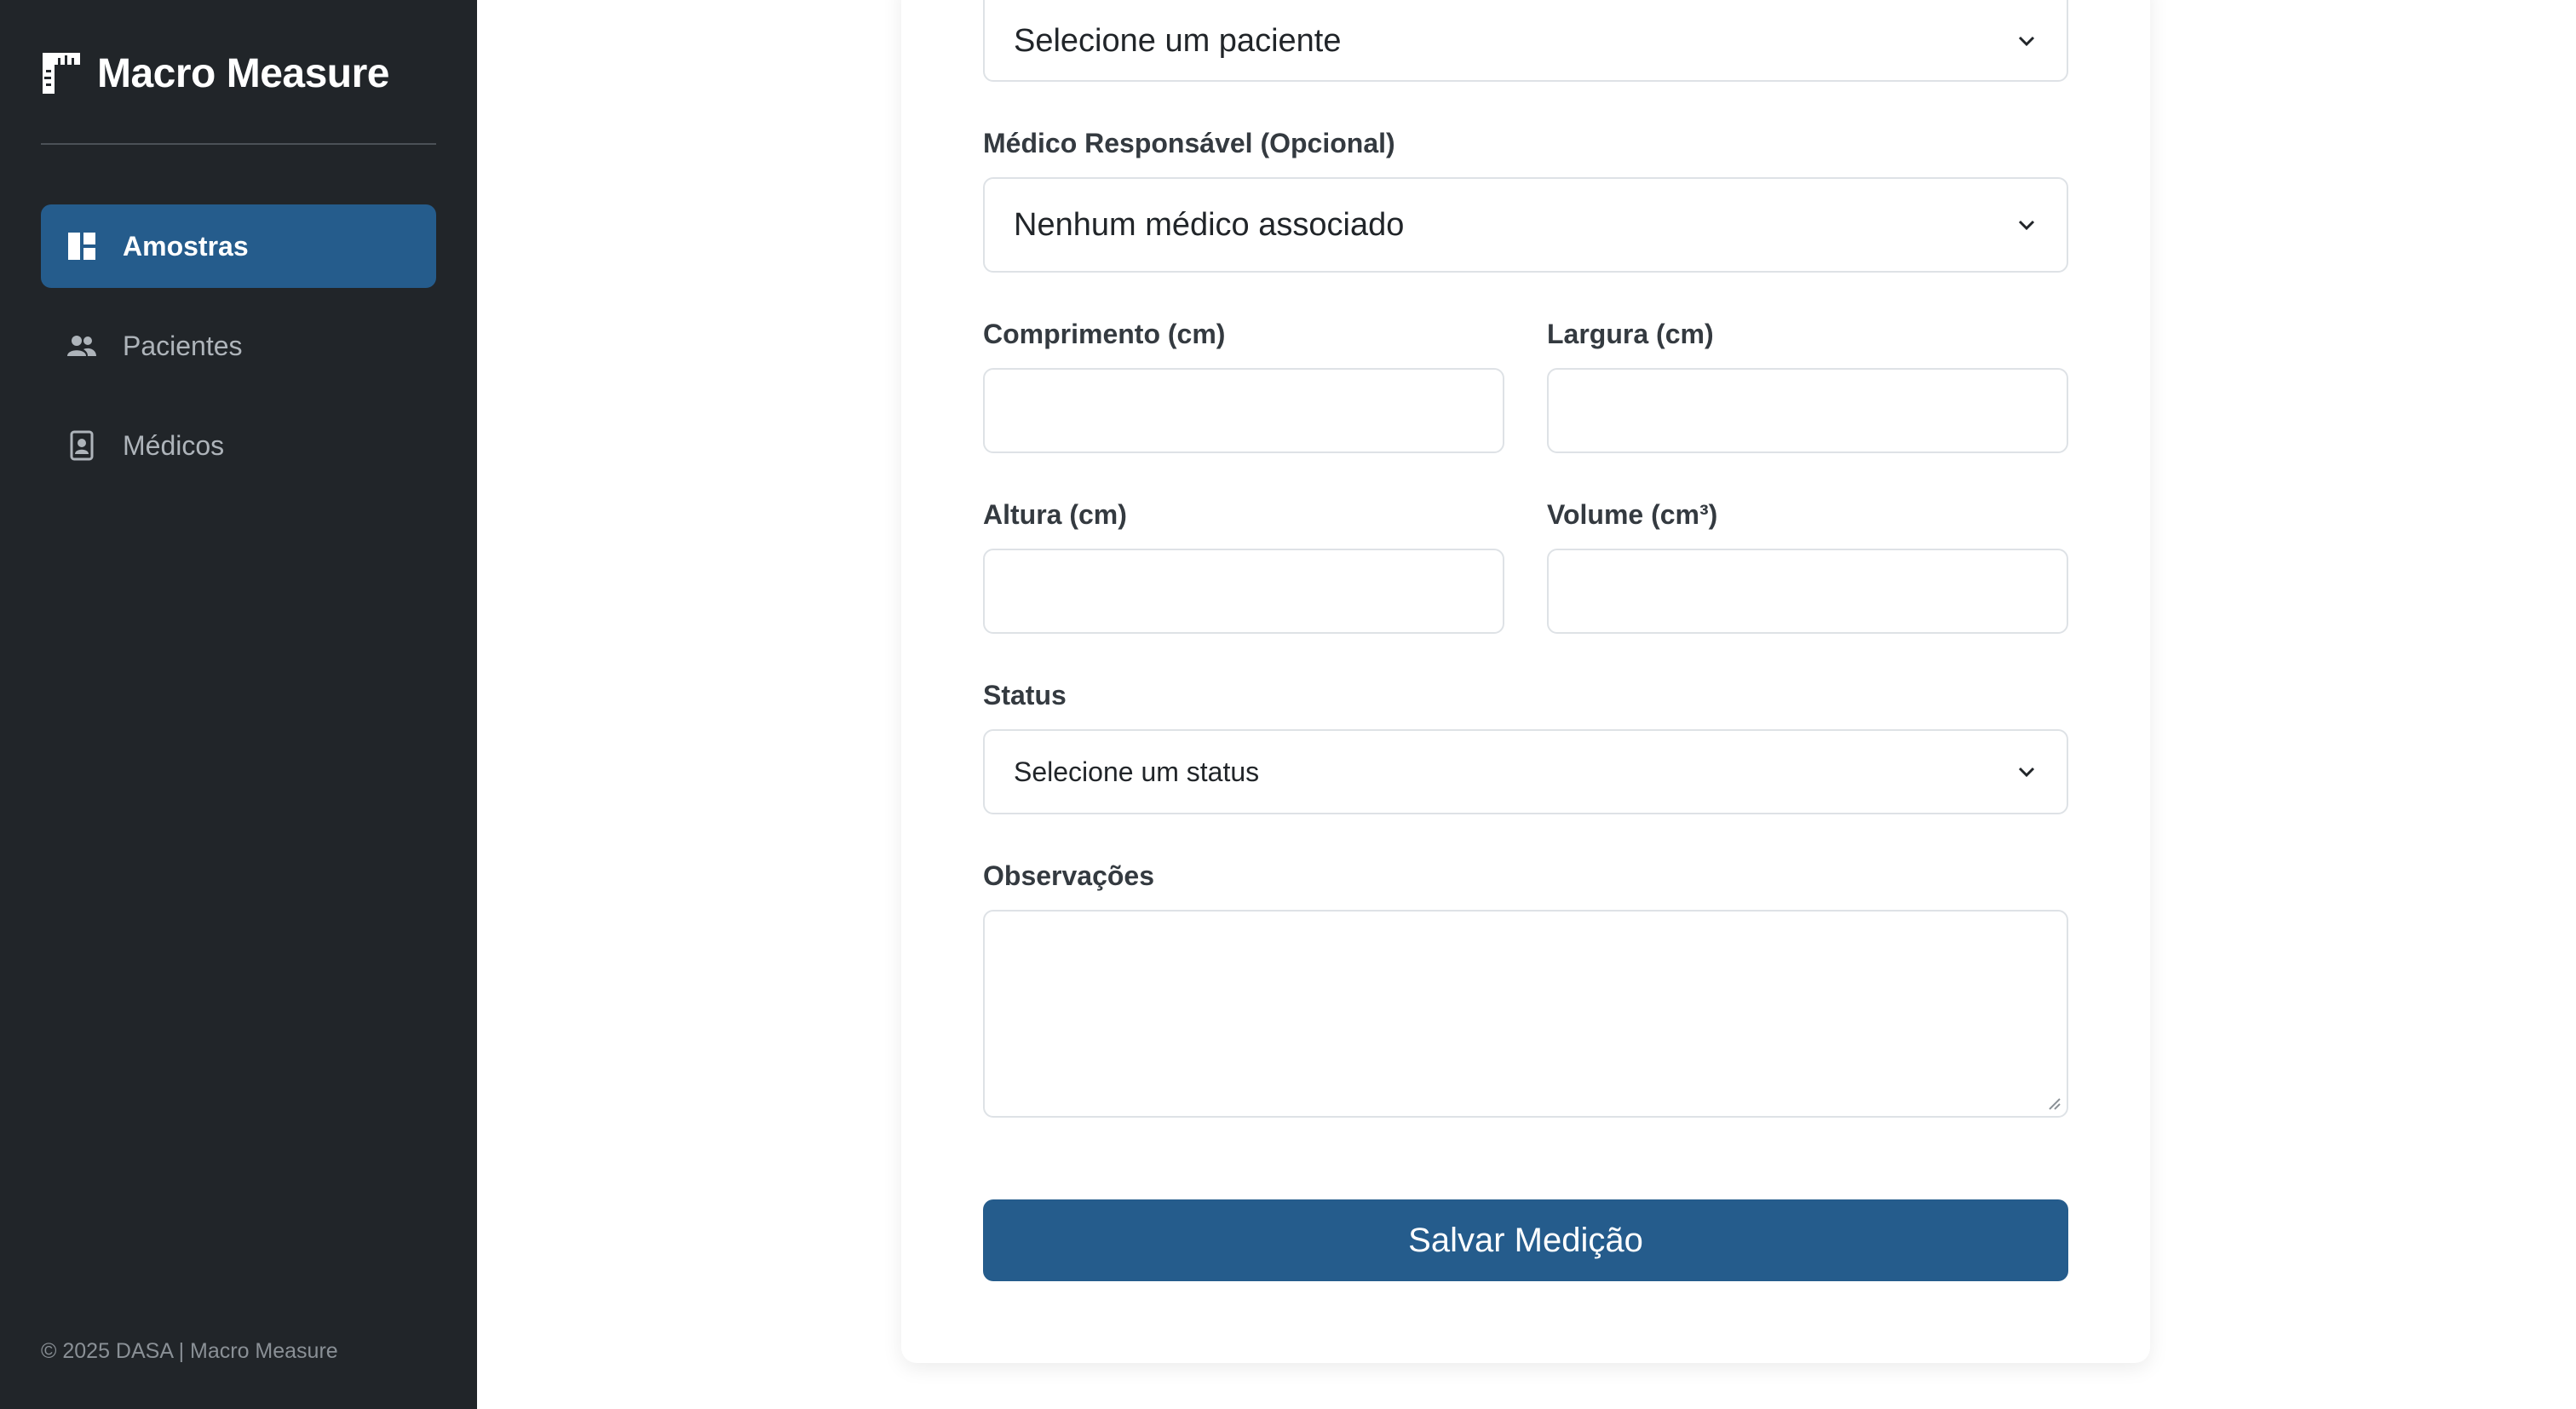  What do you see at coordinates (81, 246) in the screenshot?
I see `dashboard-icon` at bounding box center [81, 246].